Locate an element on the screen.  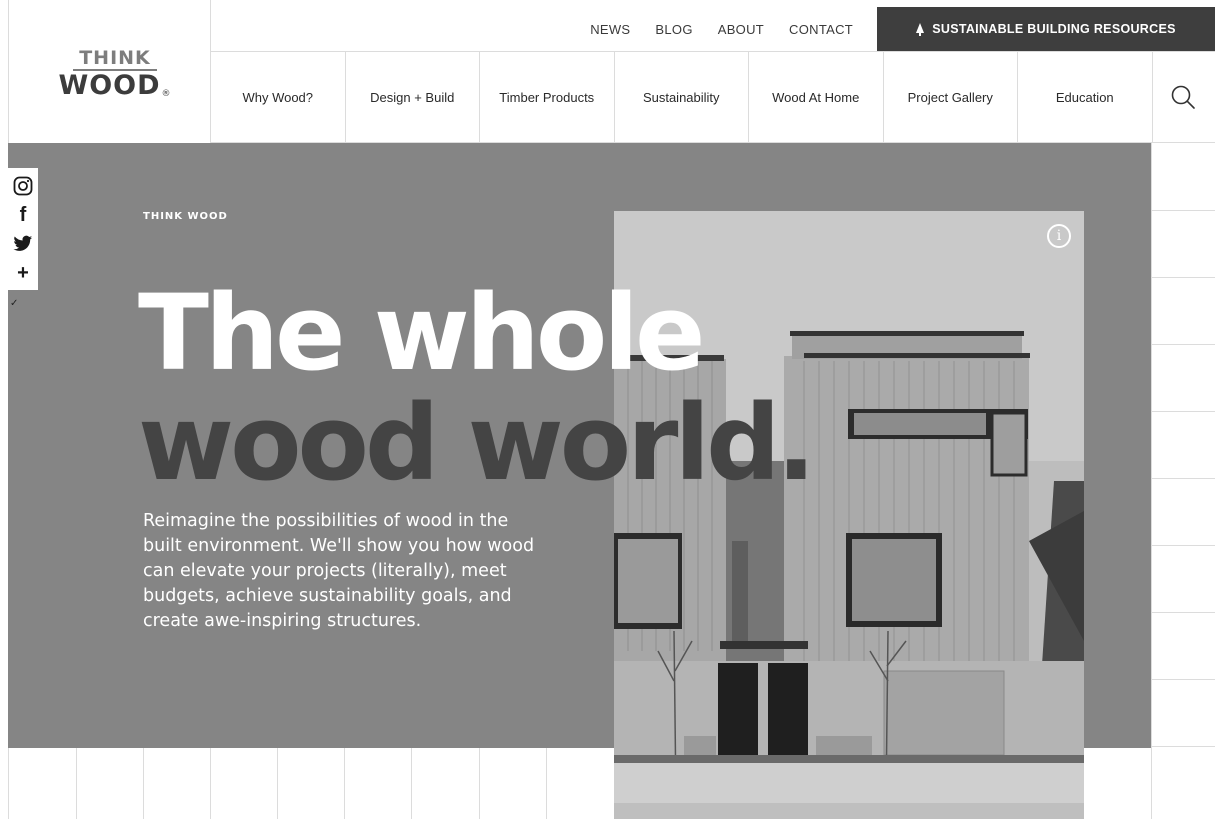
logo: THINK WOOD® is located at coordinates (115, 78).